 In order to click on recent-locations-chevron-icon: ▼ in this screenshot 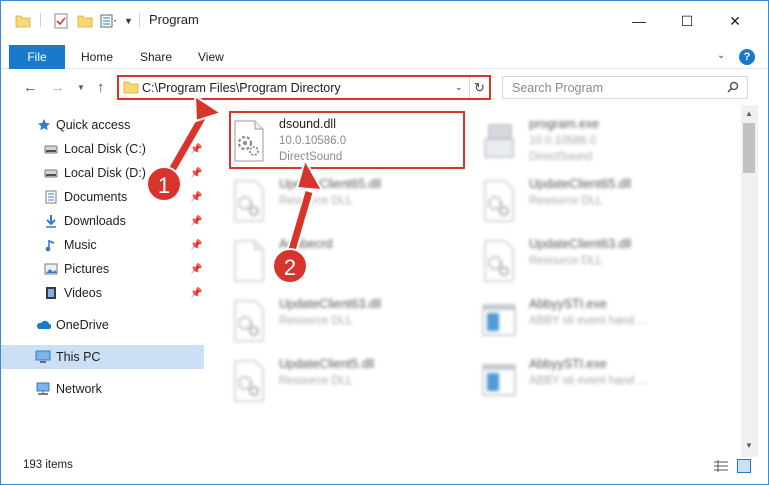, I will do `click(81, 87)`.